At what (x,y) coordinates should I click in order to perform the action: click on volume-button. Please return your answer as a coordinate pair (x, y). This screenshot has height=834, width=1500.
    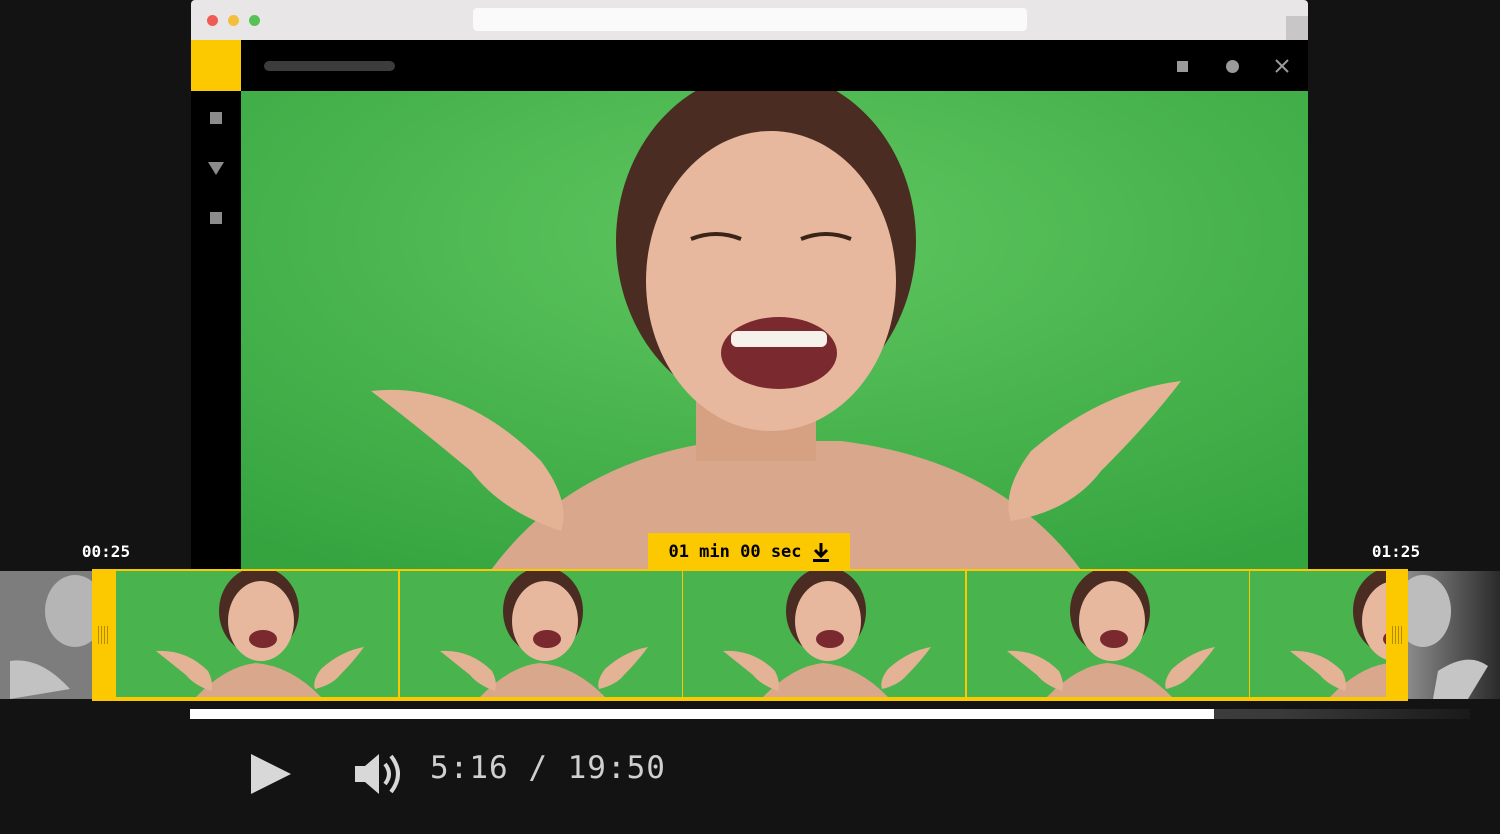
    Looking at the image, I should click on (378, 774).